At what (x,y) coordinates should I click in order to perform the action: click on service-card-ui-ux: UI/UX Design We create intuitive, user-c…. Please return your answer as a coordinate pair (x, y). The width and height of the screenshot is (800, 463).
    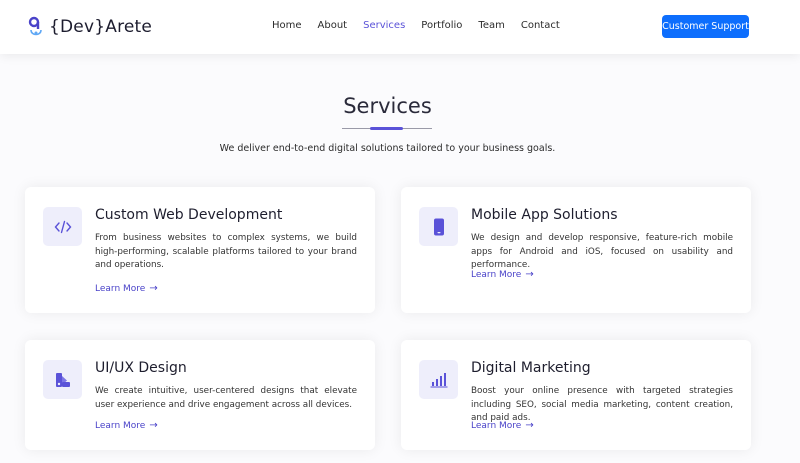
    Looking at the image, I should click on (200, 395).